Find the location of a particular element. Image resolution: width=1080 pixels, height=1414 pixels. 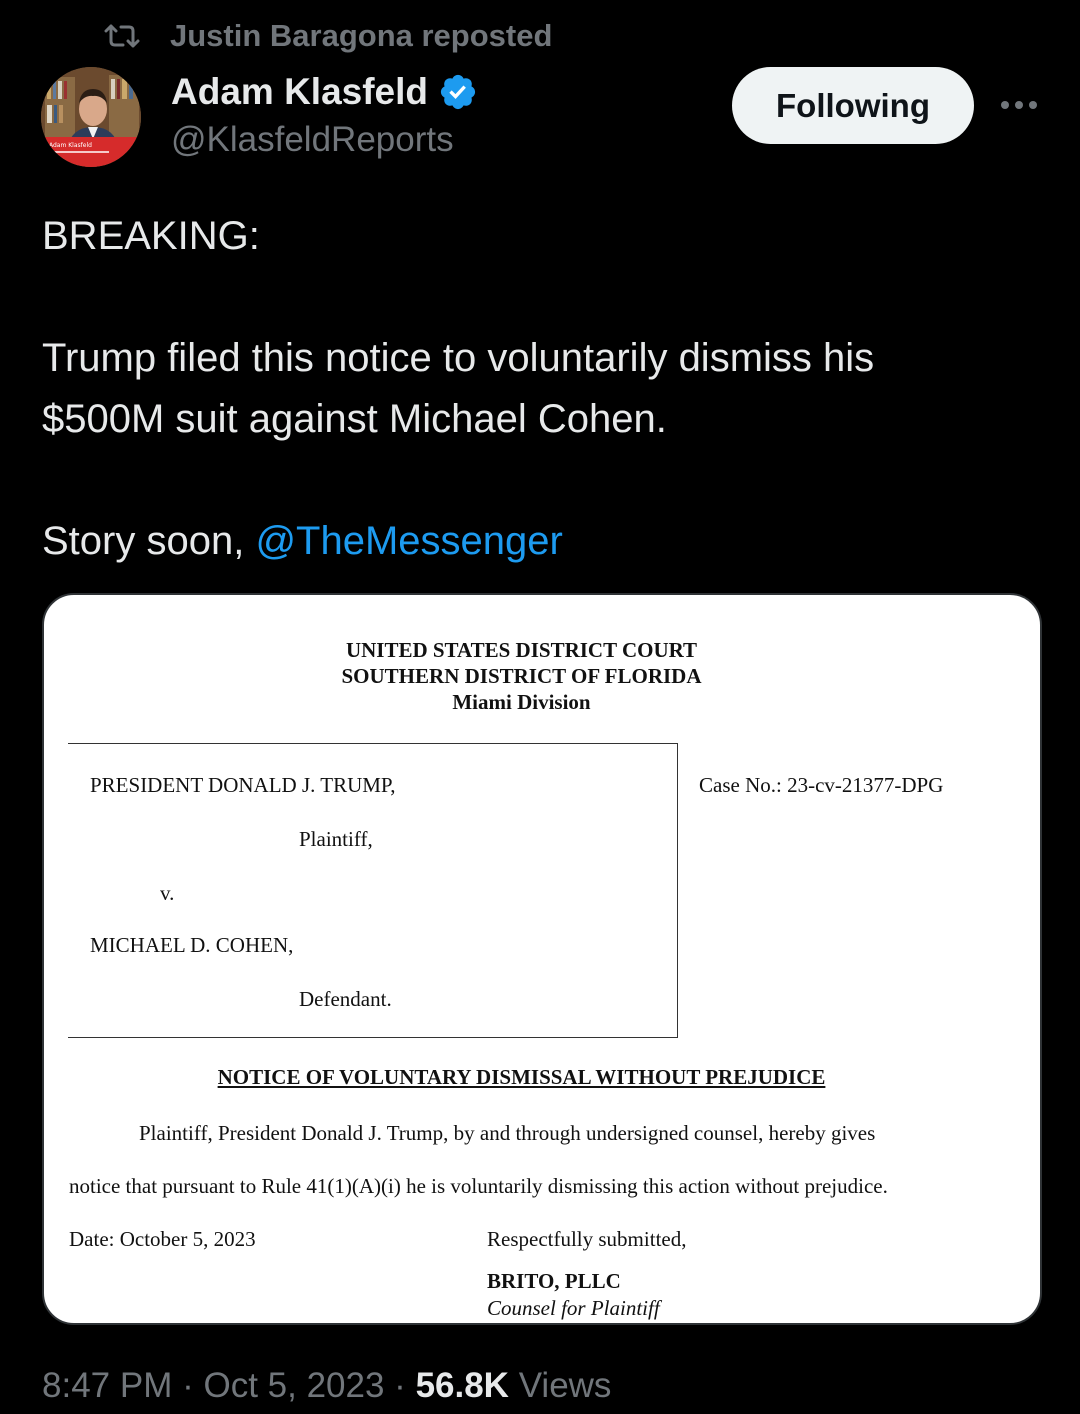

verified-badge-icon is located at coordinates (458, 92).